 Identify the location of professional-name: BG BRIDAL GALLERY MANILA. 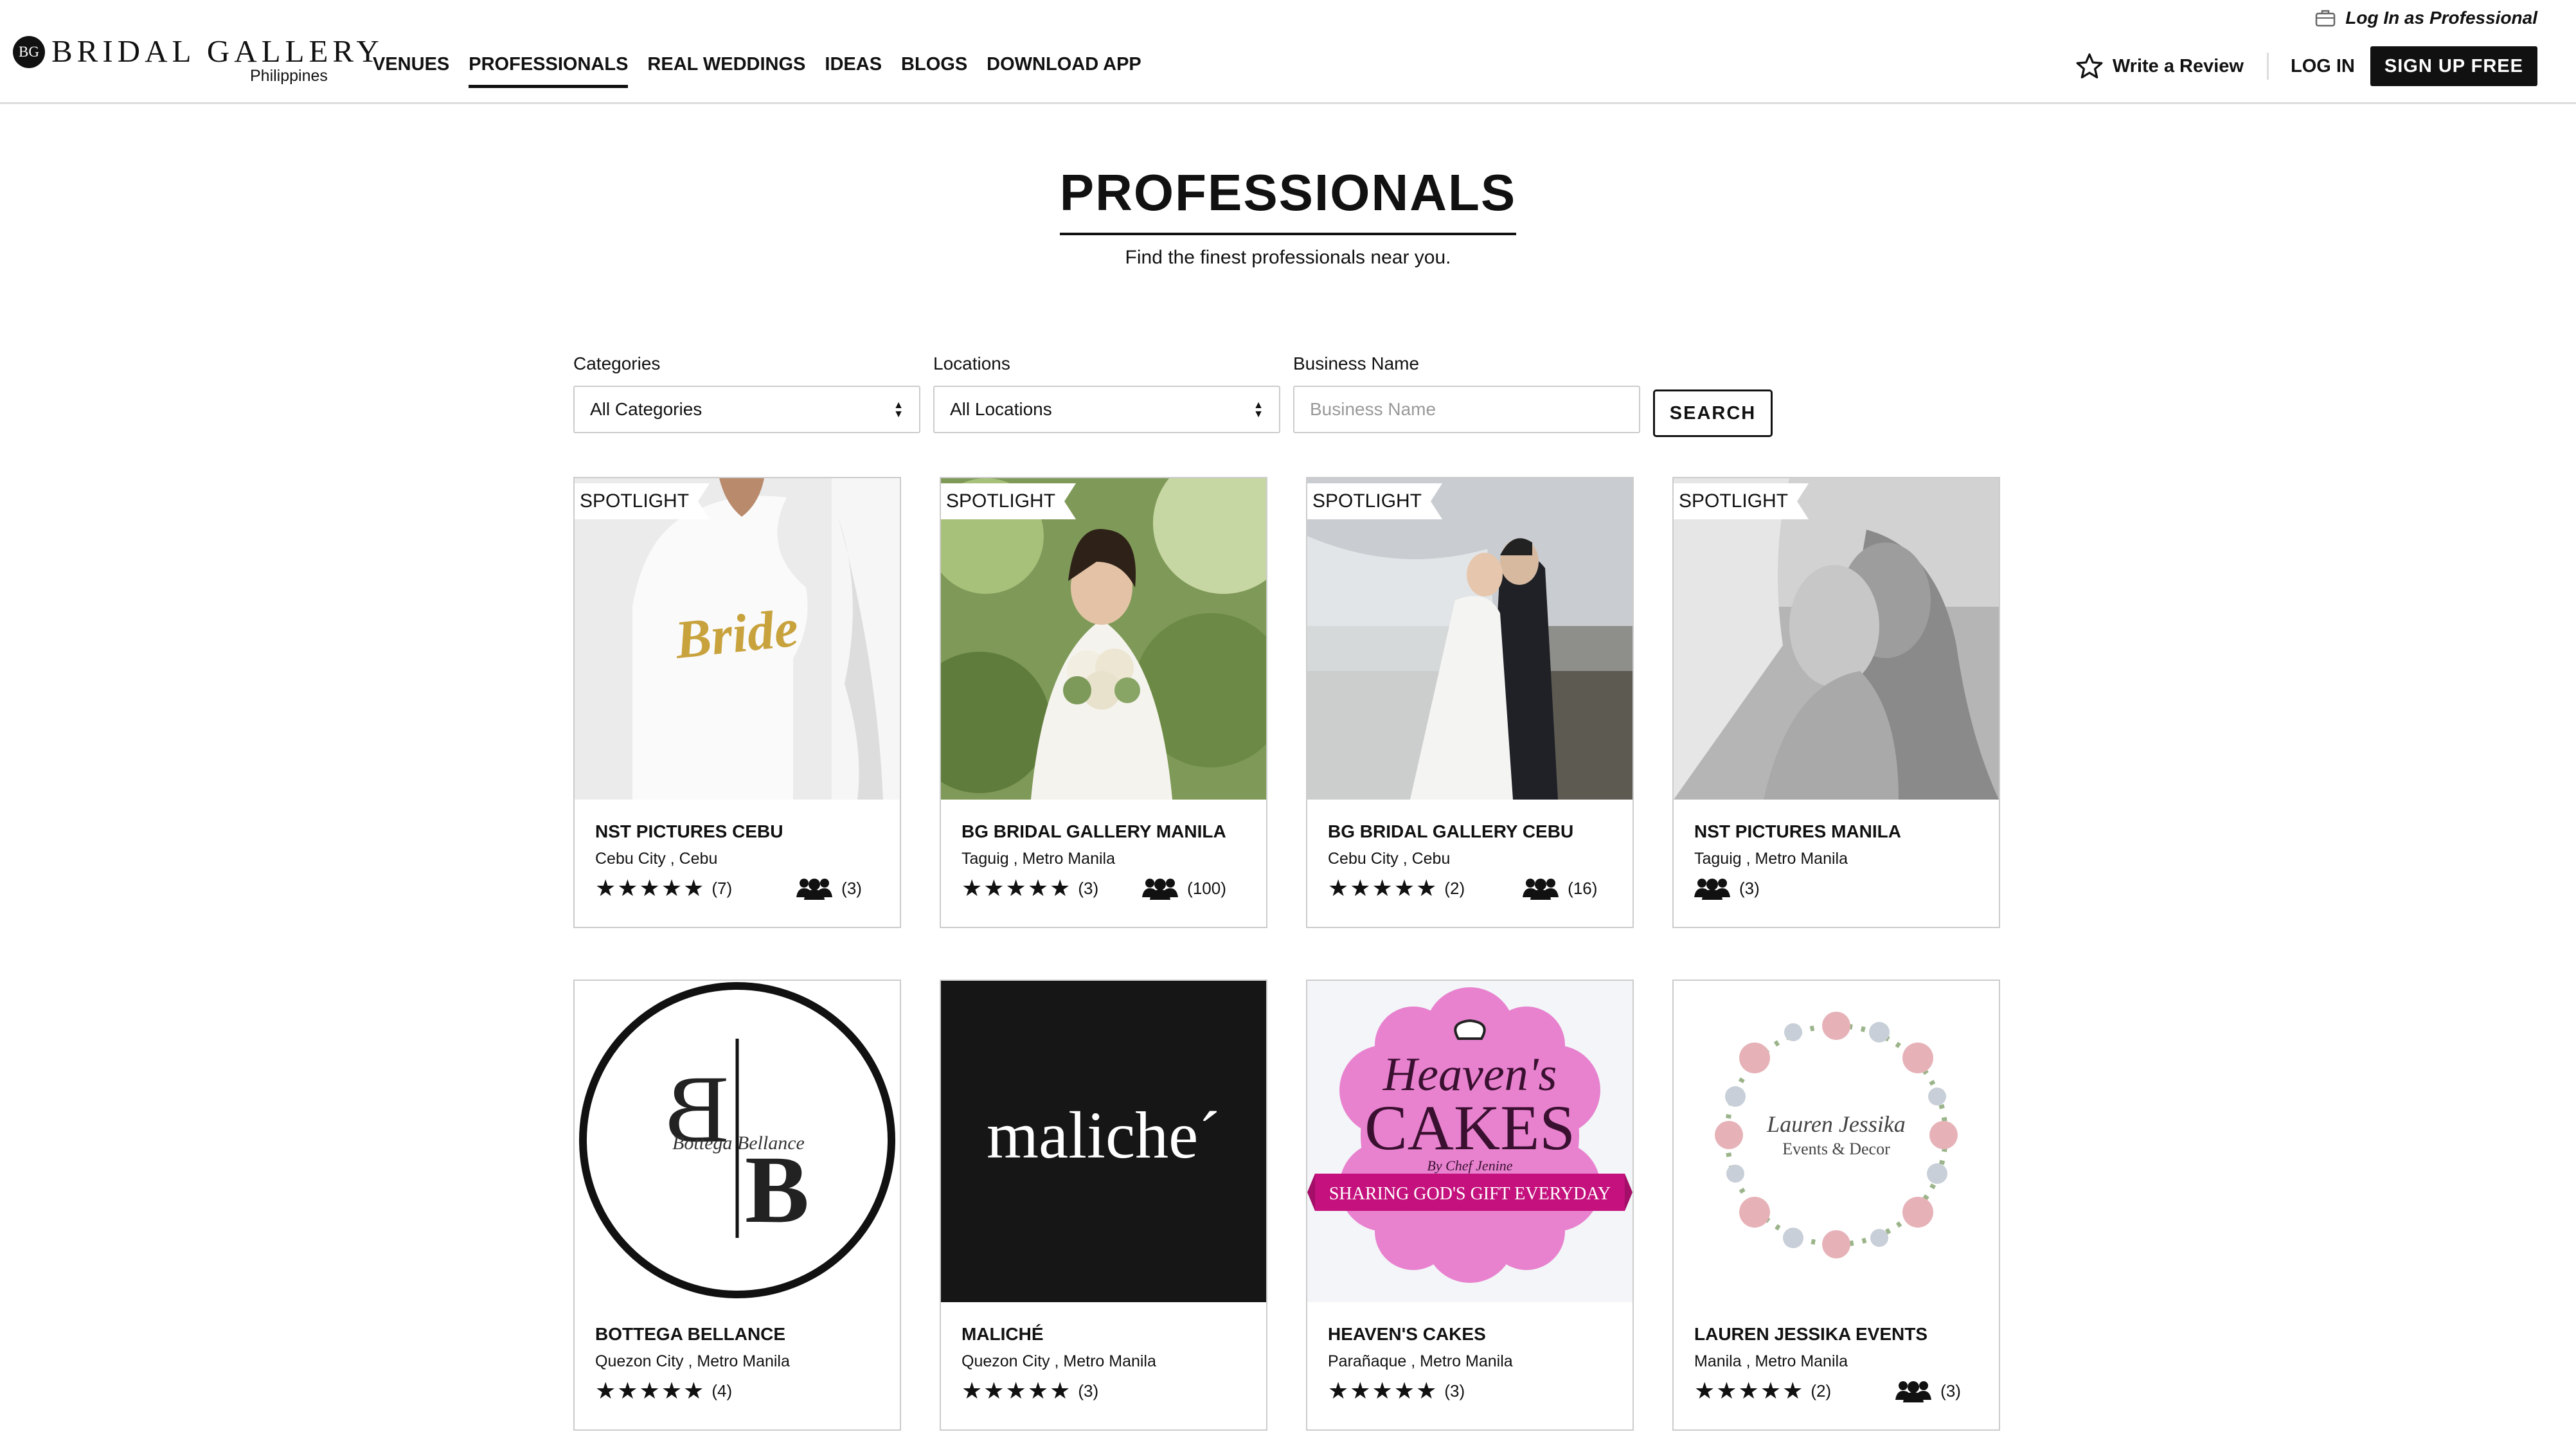
(1094, 831).